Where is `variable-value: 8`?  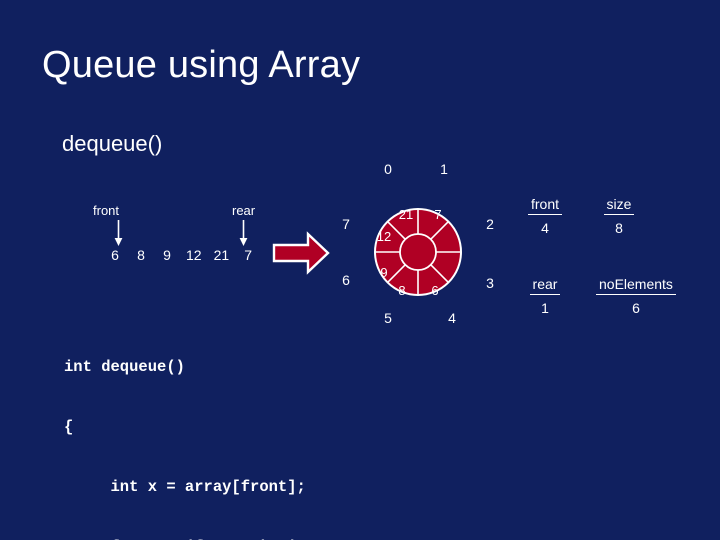
variable-value: 8 is located at coordinates (619, 228).